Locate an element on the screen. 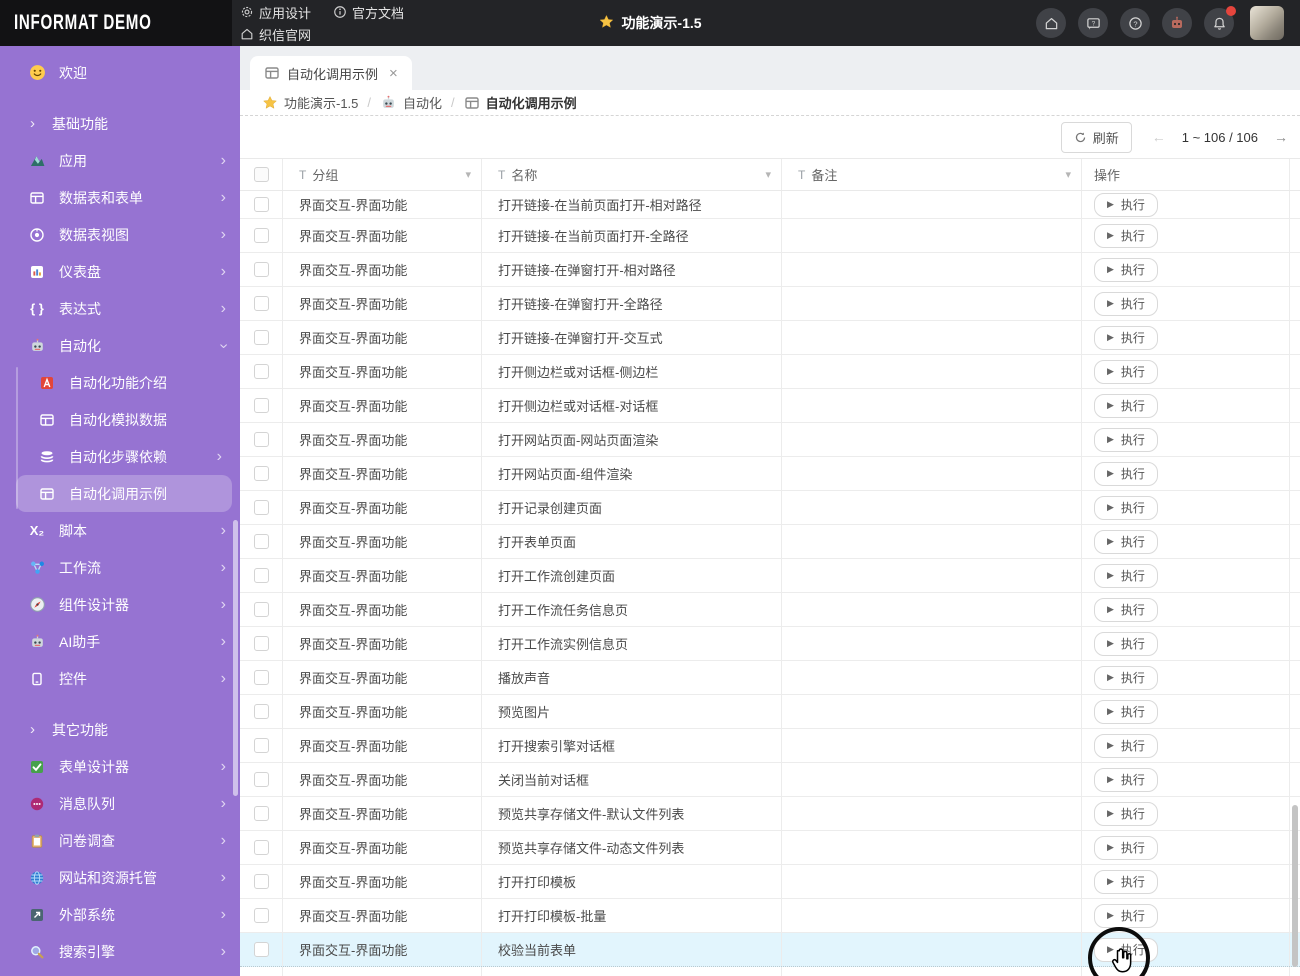 The image size is (1300, 976). sidebar-item-脚本: X₂ 脚本 › is located at coordinates (120, 530).